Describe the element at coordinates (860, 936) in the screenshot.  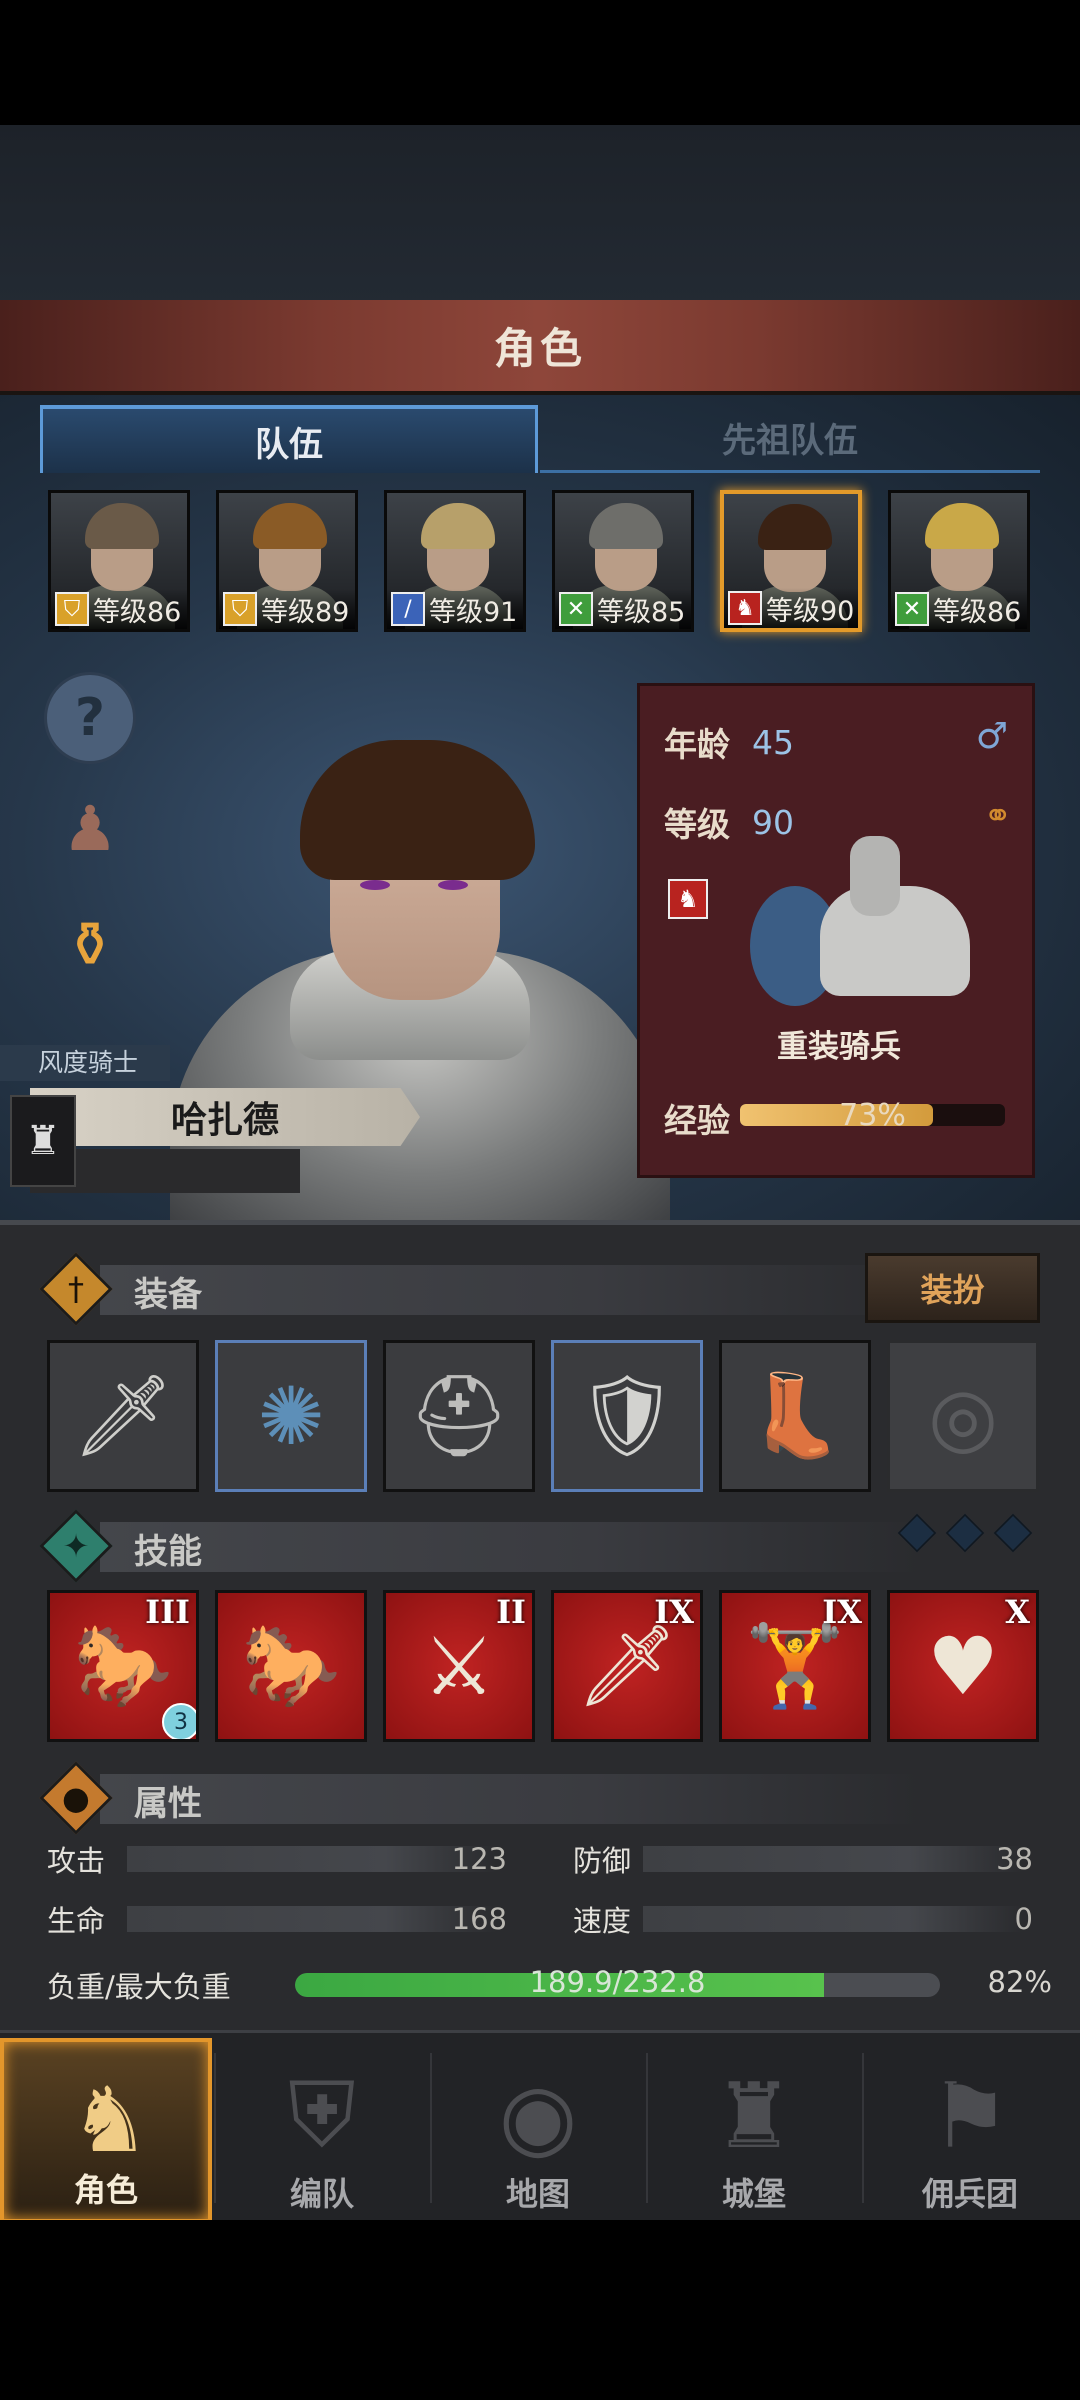
I see `heavy-cavalry-figure` at that location.